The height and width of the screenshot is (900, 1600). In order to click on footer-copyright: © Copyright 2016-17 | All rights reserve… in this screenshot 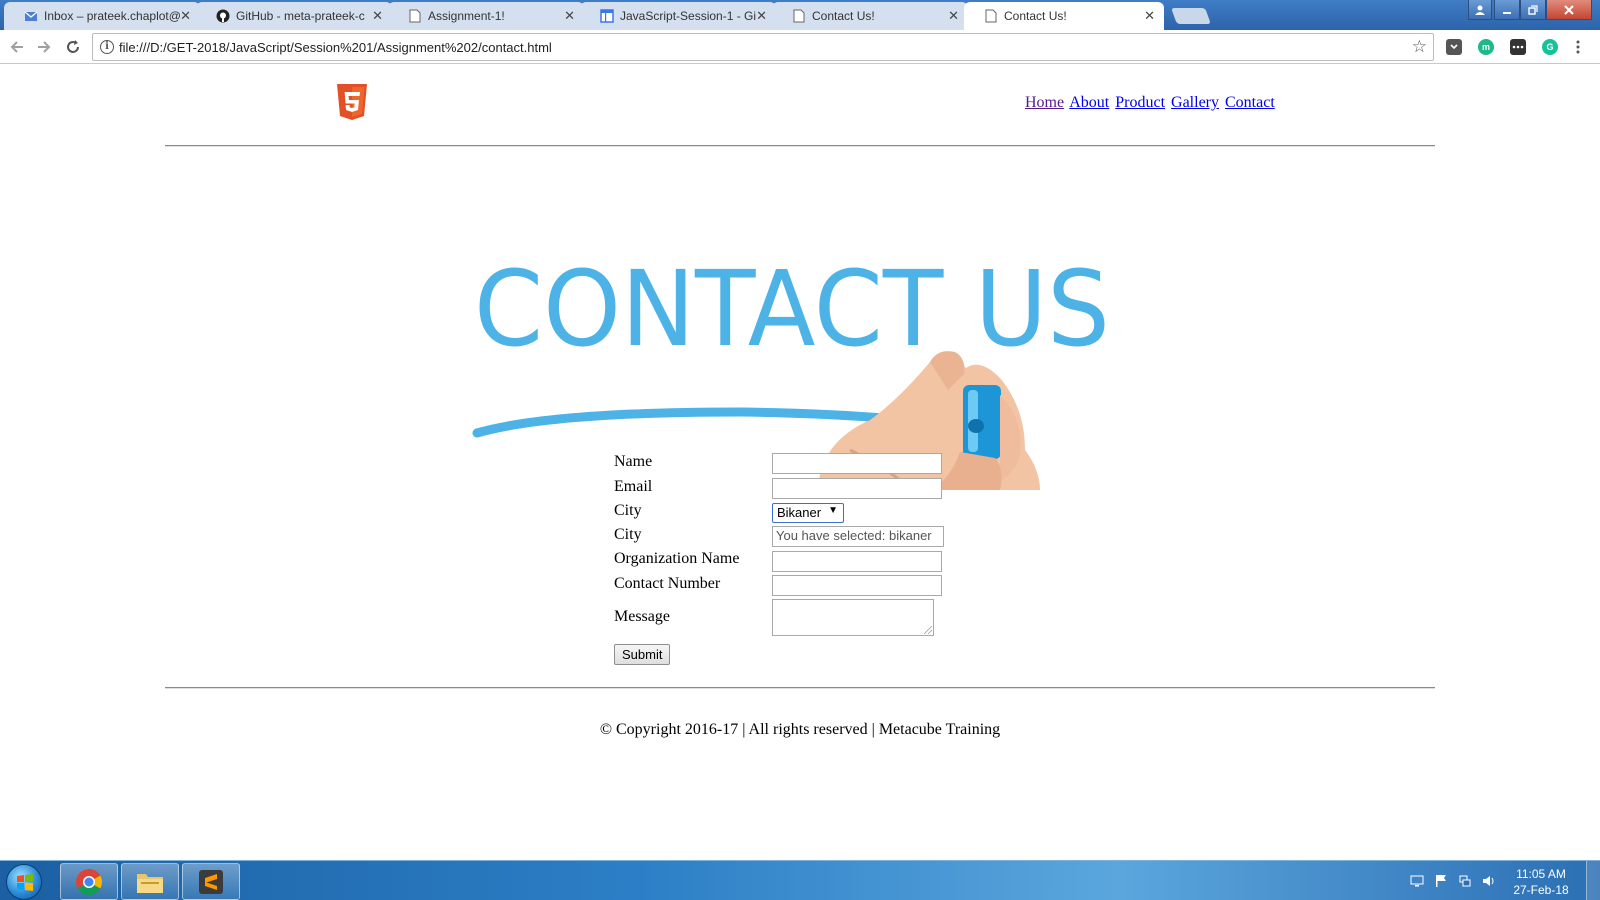, I will do `click(800, 729)`.